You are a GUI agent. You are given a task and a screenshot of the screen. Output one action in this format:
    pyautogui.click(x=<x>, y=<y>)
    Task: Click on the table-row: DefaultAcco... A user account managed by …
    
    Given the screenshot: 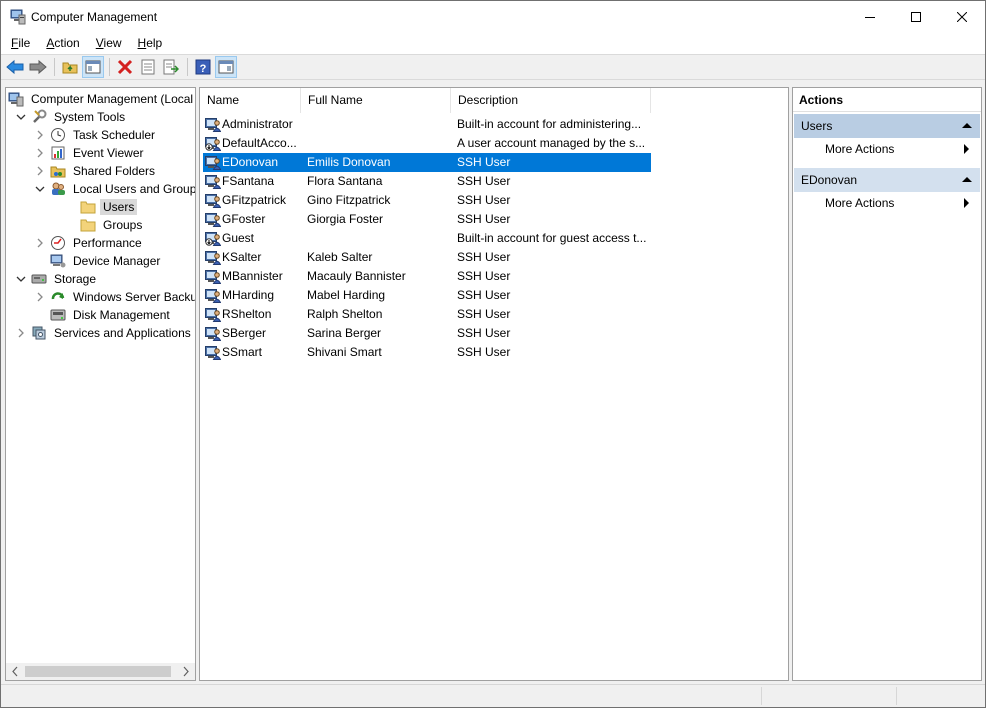 What is the action you would take?
    pyautogui.click(x=427, y=143)
    